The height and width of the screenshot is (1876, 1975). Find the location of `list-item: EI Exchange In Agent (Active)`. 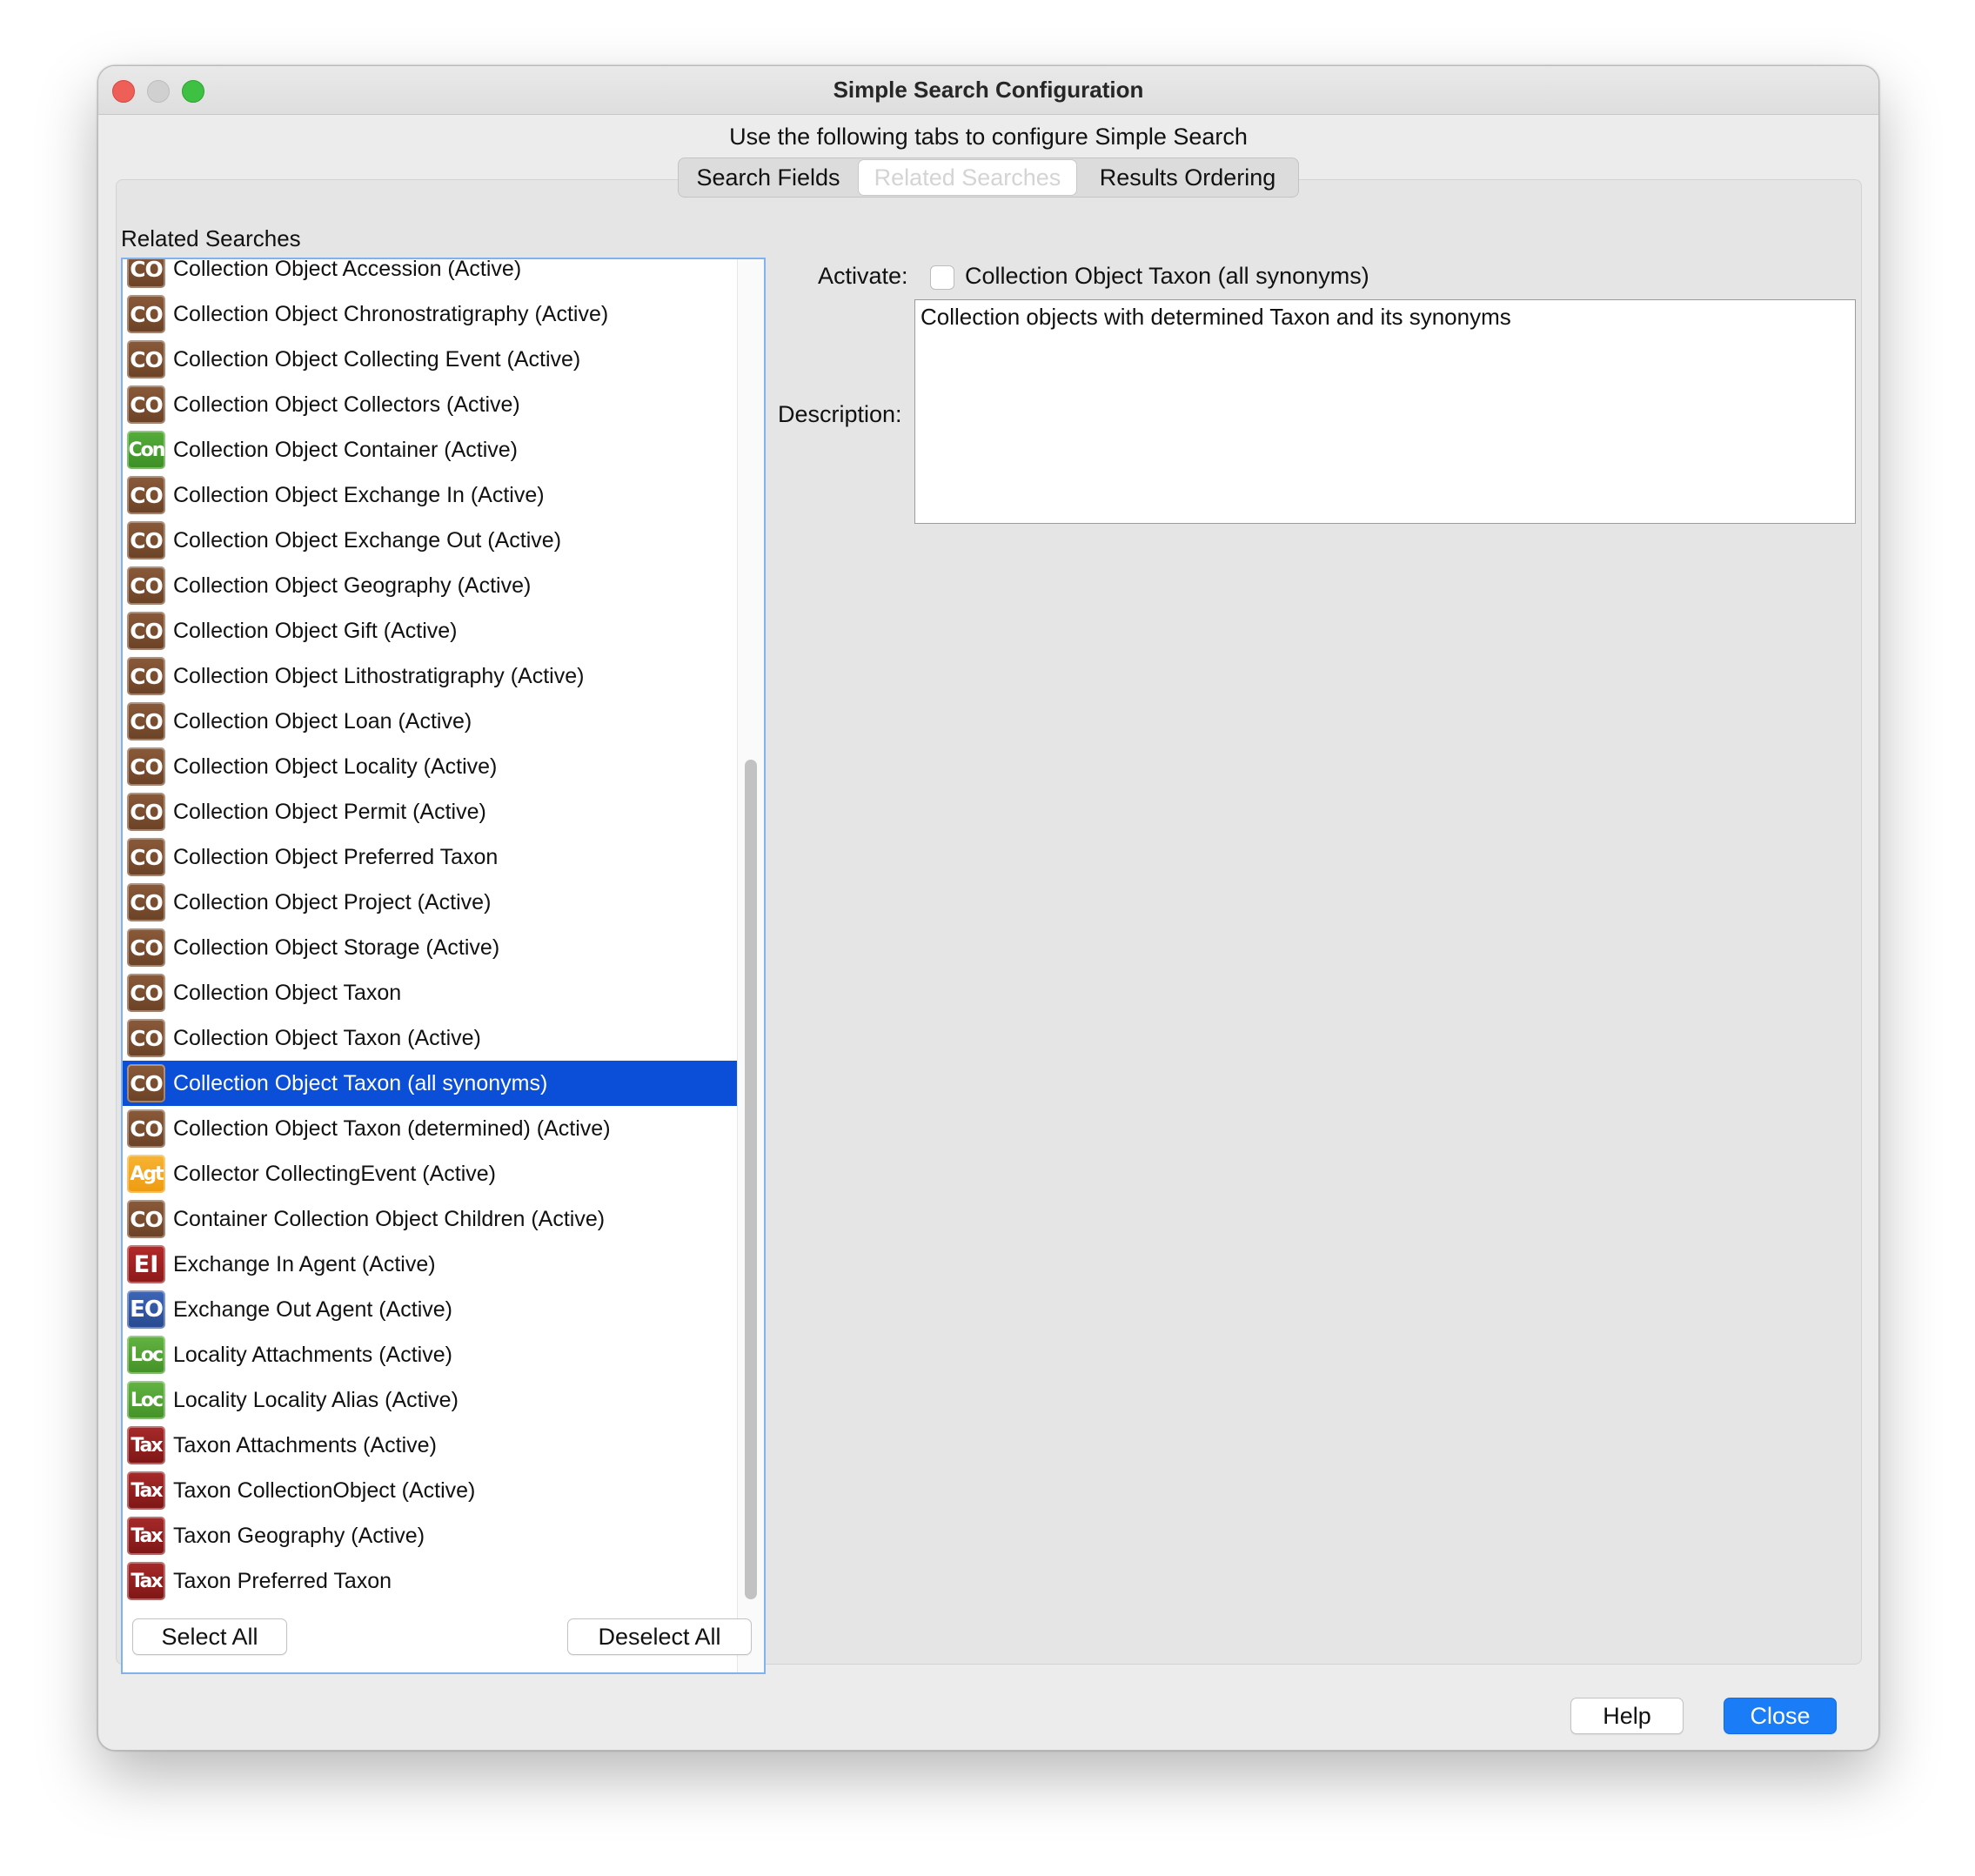

list-item: EI Exchange In Agent (Active) is located at coordinates (430, 1264).